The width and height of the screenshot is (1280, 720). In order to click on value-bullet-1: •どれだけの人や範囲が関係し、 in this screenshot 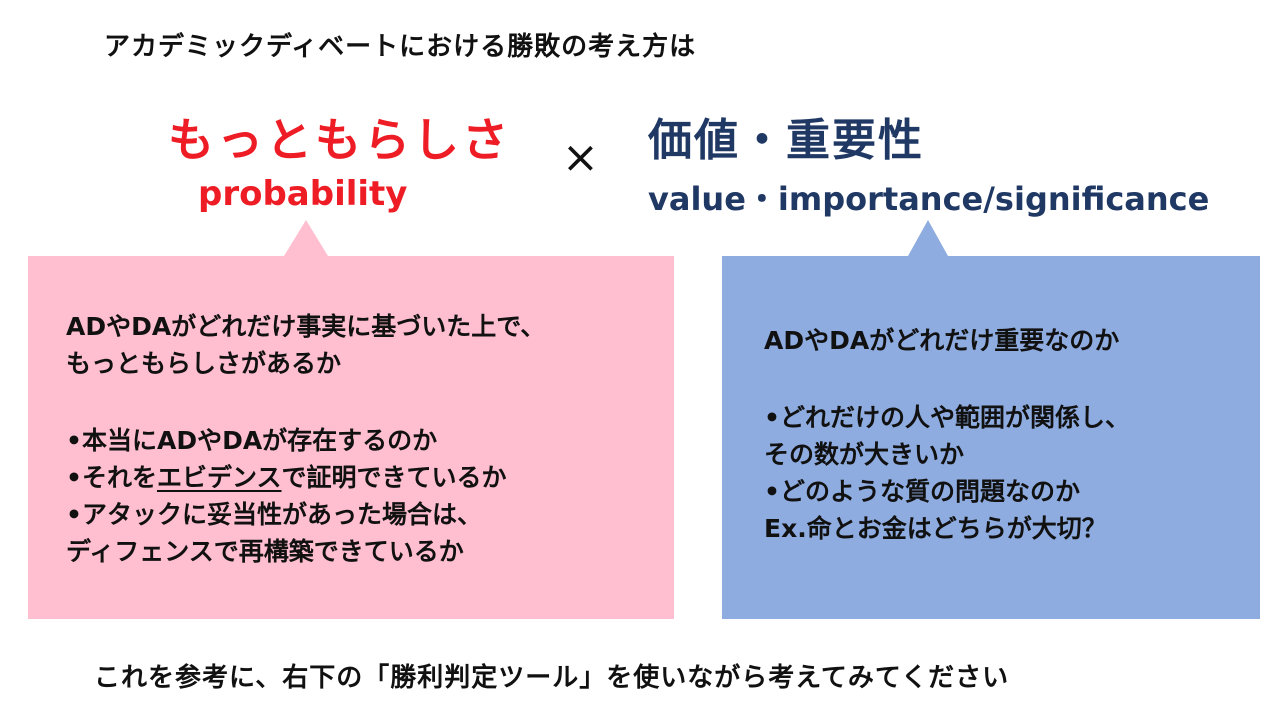, I will do `click(947, 417)`.